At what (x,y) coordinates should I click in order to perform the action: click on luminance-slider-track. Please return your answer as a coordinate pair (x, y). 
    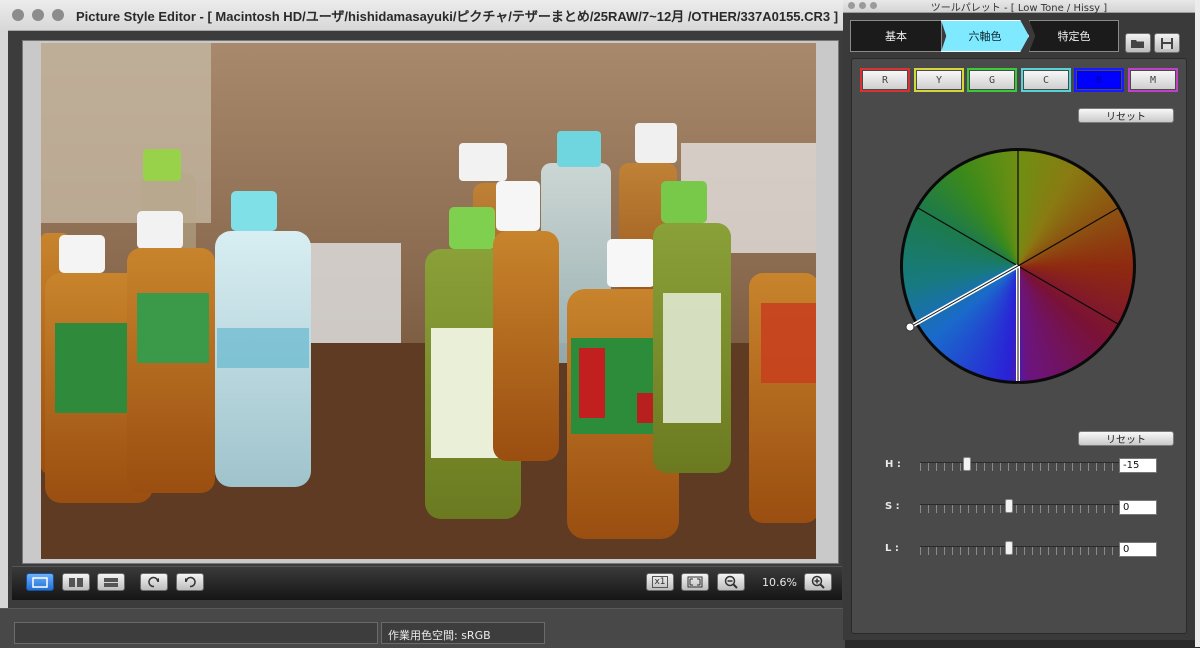
    Looking at the image, I should click on (1023, 550).